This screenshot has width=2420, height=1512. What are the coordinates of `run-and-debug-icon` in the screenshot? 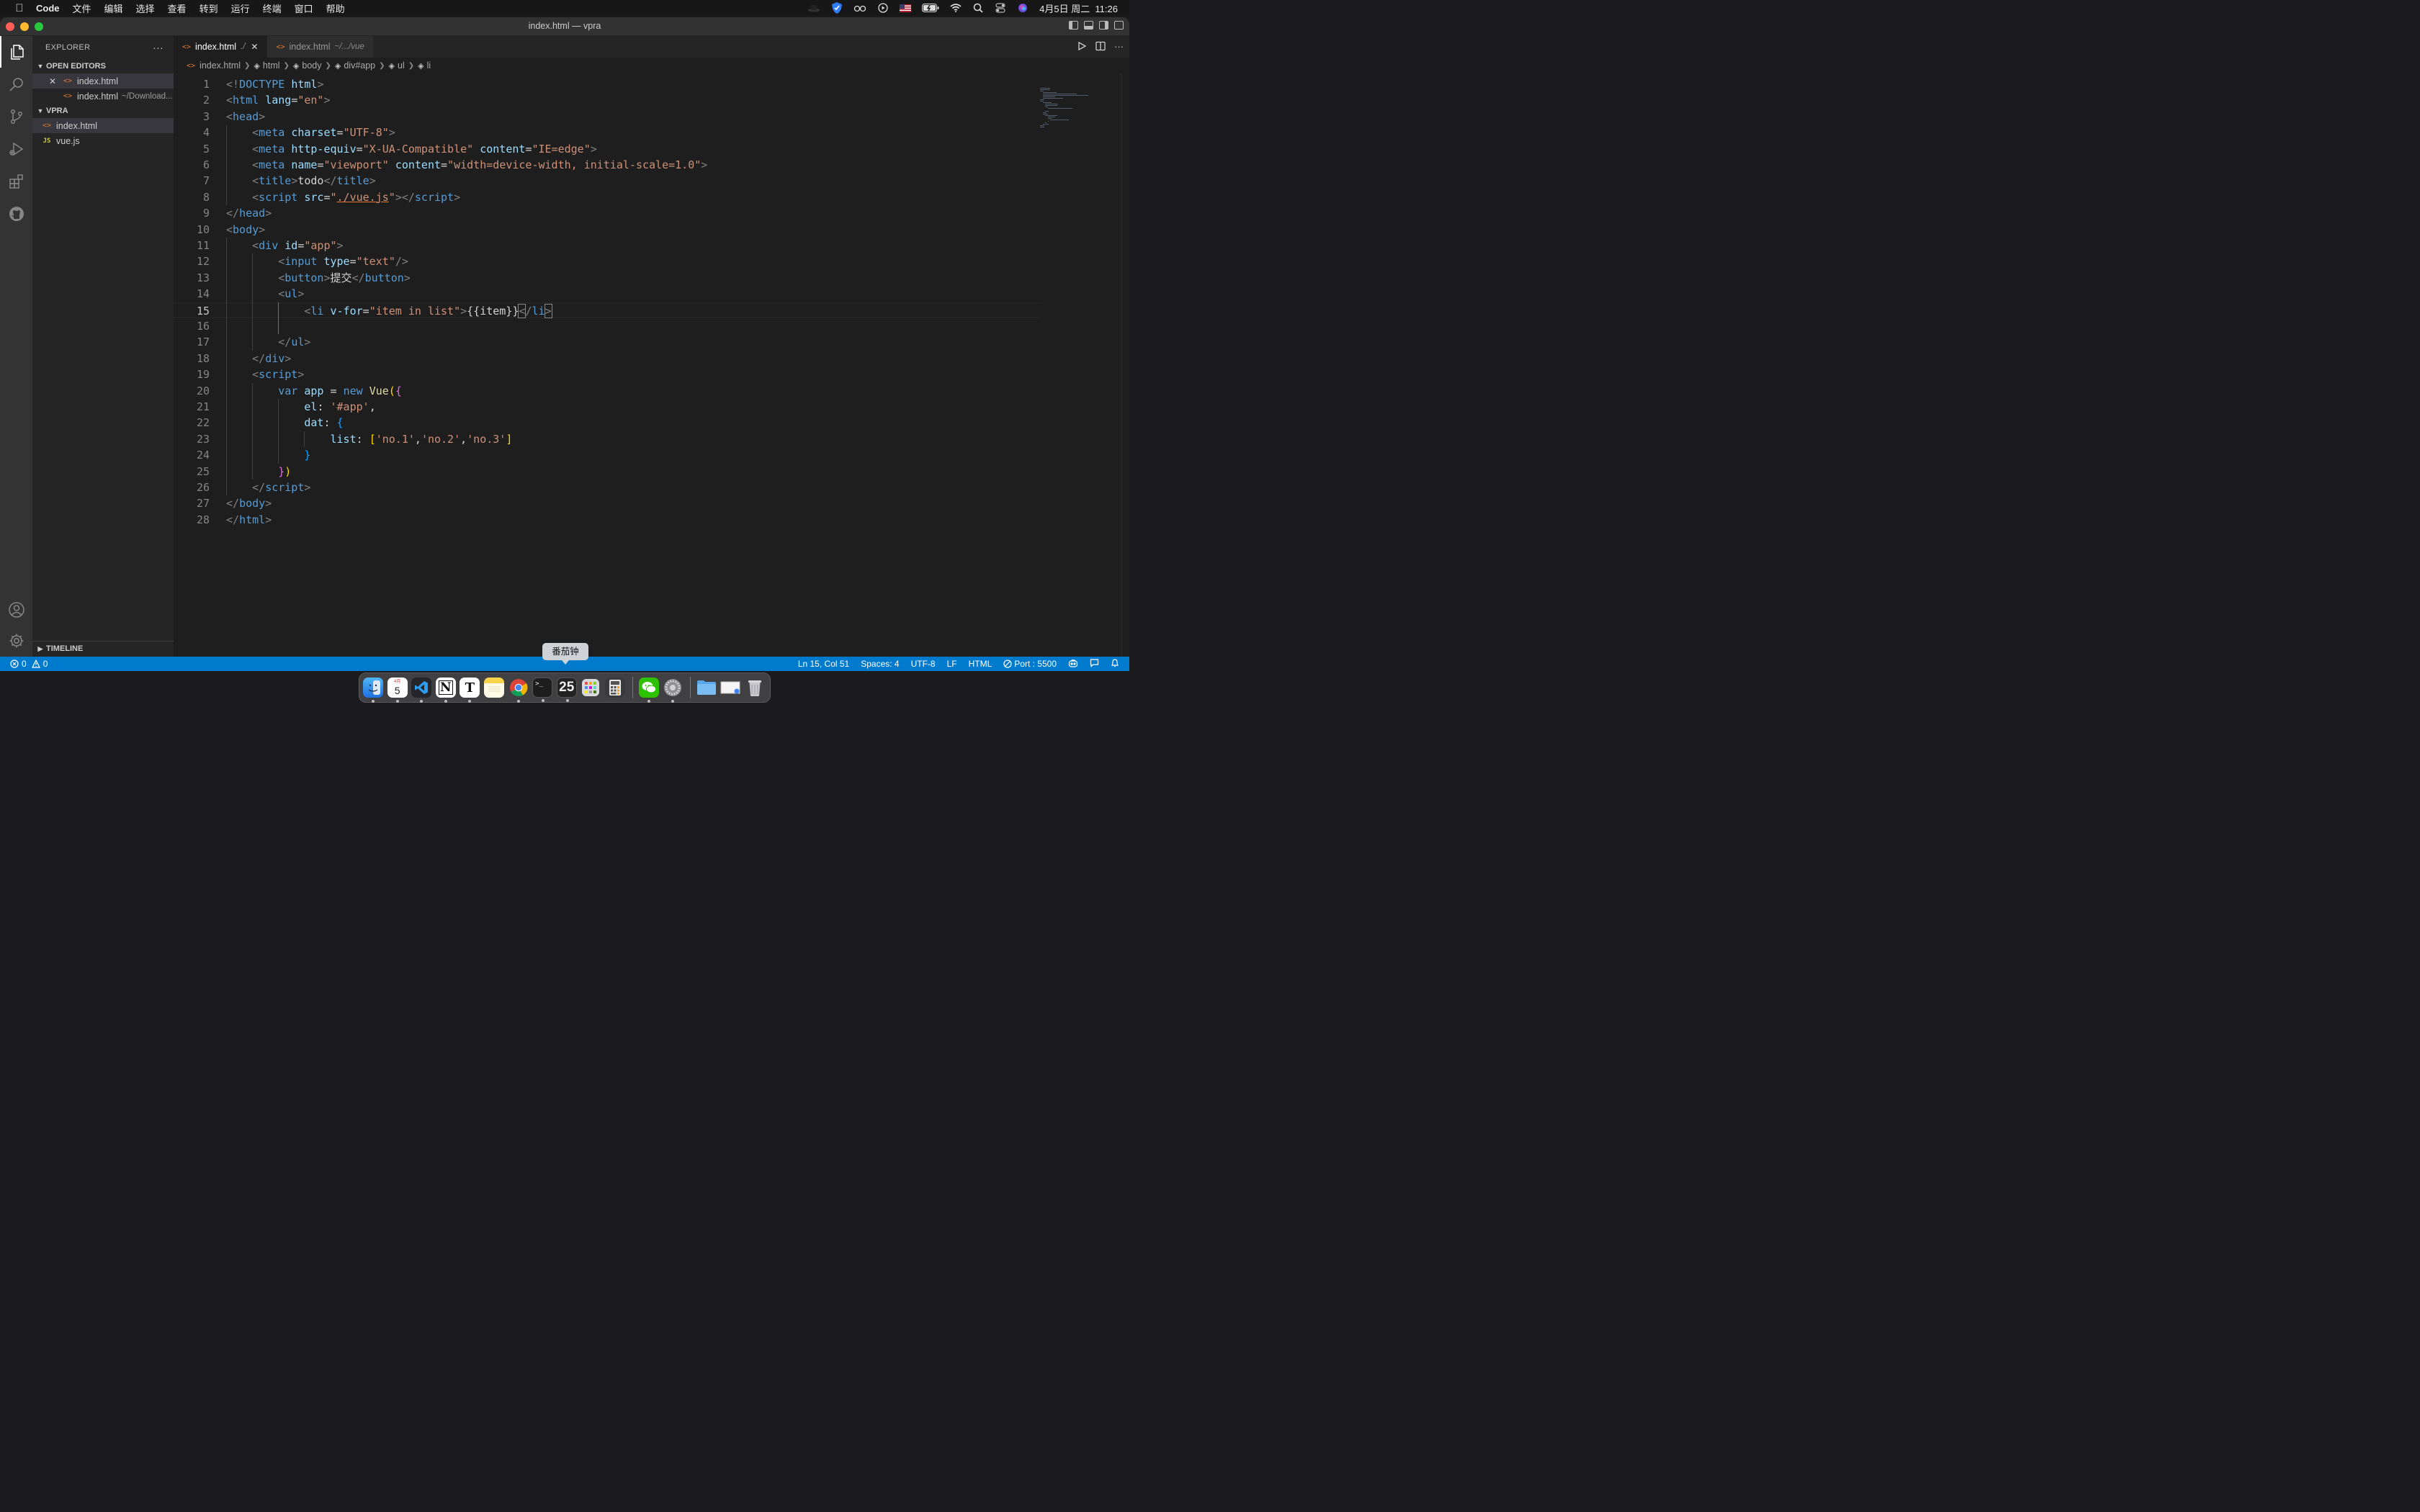 It's located at (16, 149).